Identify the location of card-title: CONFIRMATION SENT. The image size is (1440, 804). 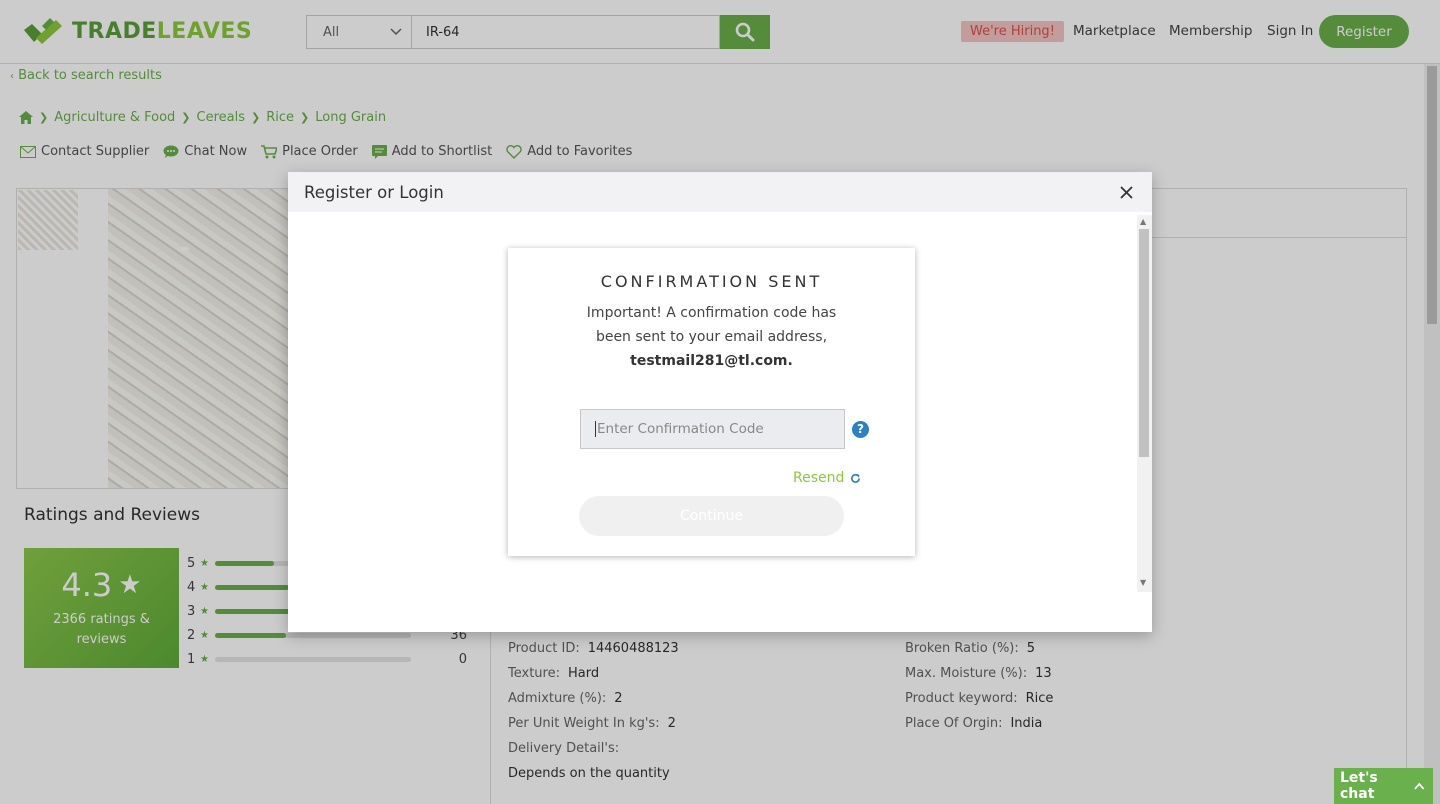
(711, 281).